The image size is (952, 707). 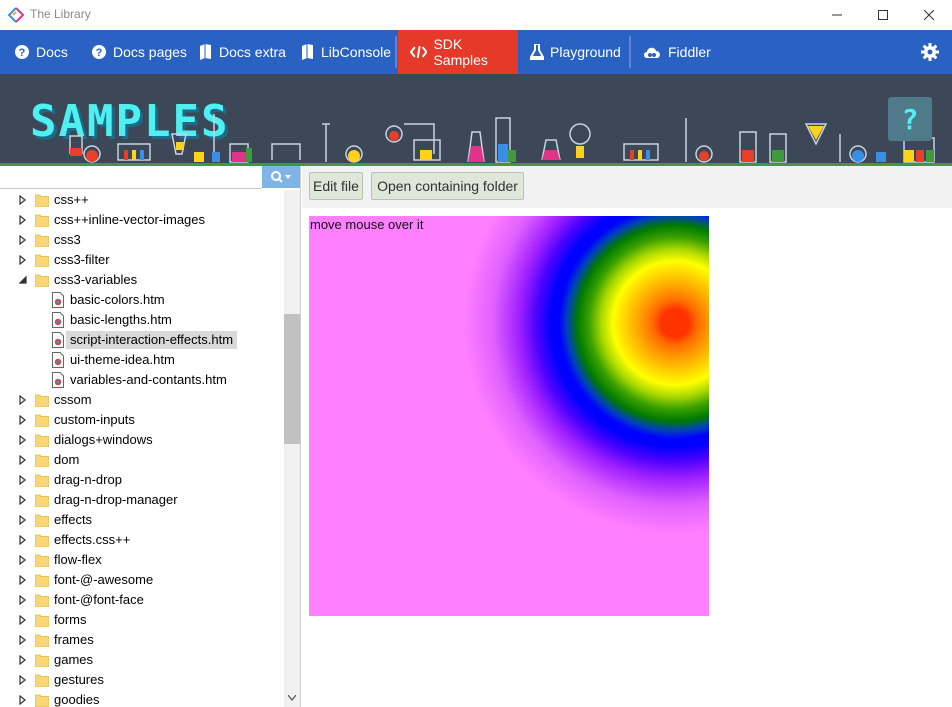 What do you see at coordinates (142, 400) in the screenshot?
I see `tree-folder-item: cssom` at bounding box center [142, 400].